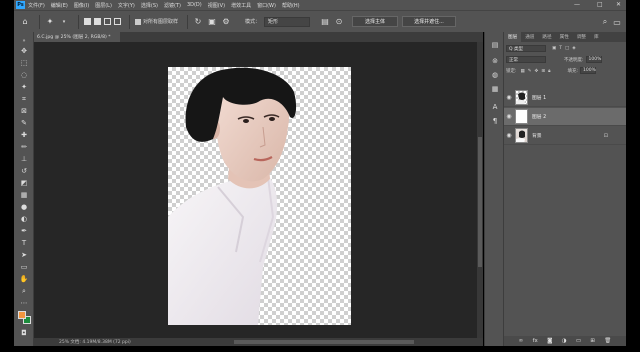  What do you see at coordinates (291, 5) in the screenshot?
I see `menu-help: 帮助(H)` at bounding box center [291, 5].